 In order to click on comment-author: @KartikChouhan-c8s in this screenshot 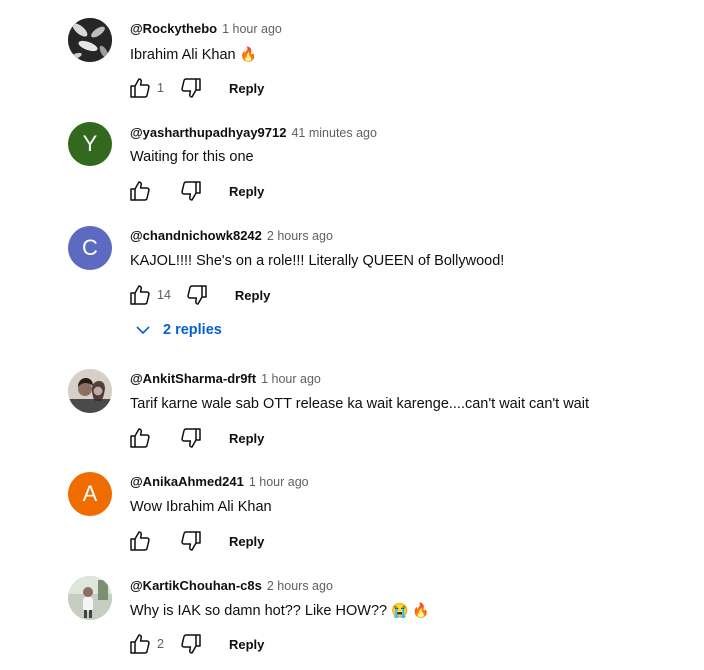, I will do `click(196, 585)`.